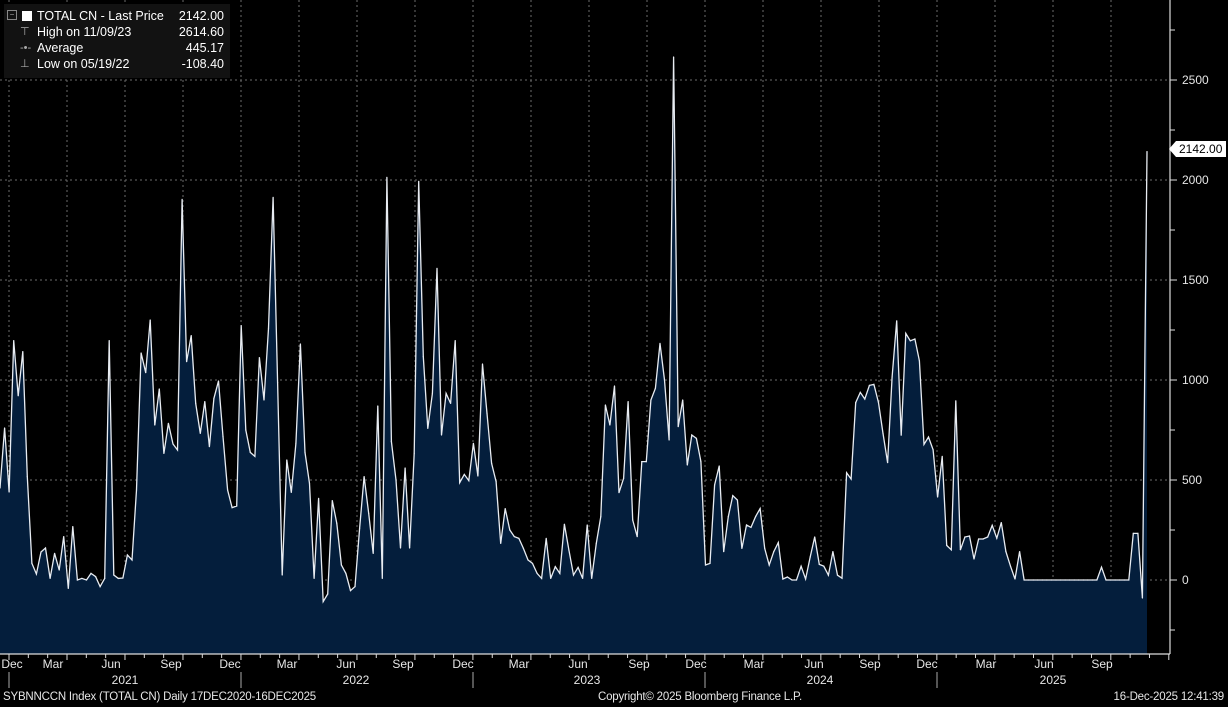  I want to click on legend-high-value: 2614.60, so click(201, 32).